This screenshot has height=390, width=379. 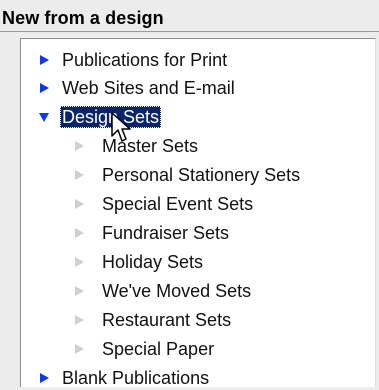 I want to click on tree-item-label: Personal Stationery Sets, so click(x=201, y=174).